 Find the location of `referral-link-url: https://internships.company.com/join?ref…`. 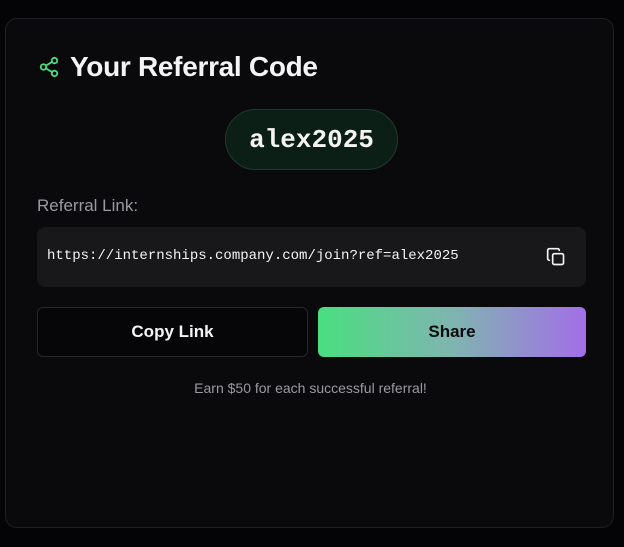

referral-link-url: https://internships.company.com/join?ref… is located at coordinates (253, 256).